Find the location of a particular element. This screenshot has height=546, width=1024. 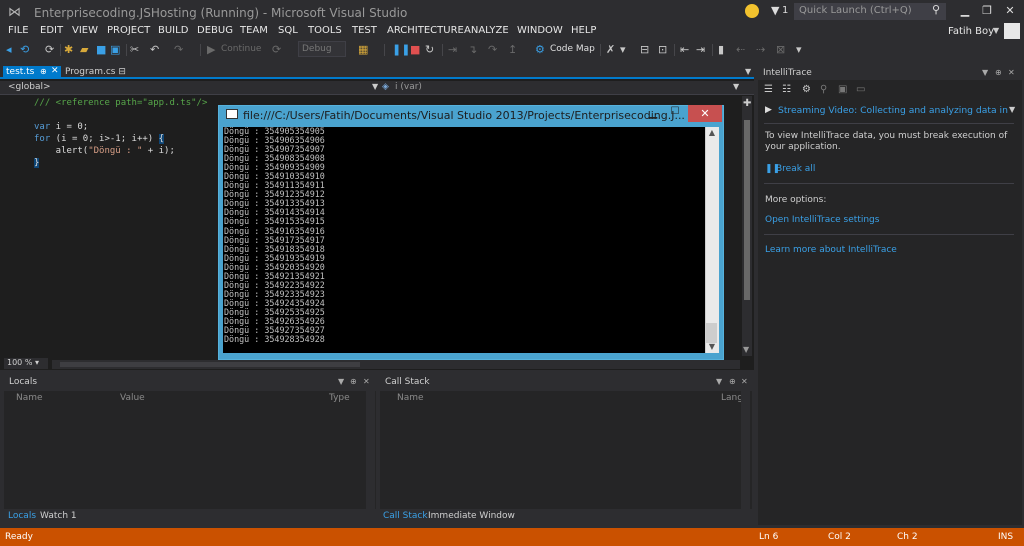

cut-icon: ✂ is located at coordinates (134, 49).